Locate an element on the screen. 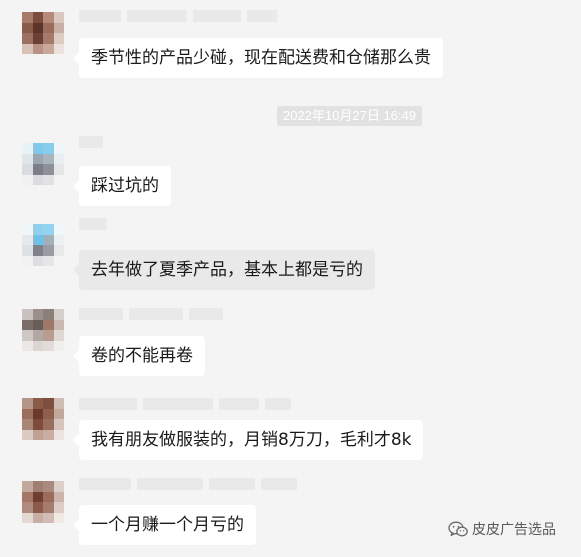 Image resolution: width=581 pixels, height=557 pixels. message-bubble: 一个月赚一个月亏的 is located at coordinates (164, 525).